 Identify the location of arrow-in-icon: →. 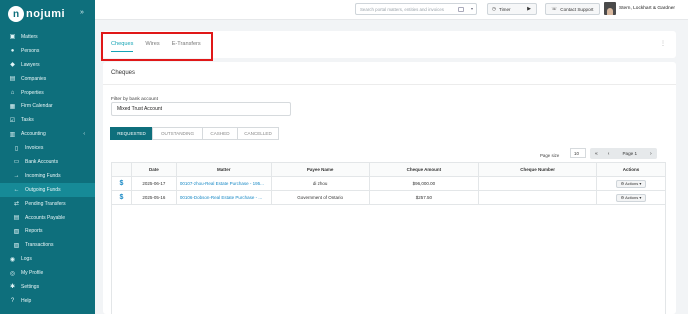
(16, 175).